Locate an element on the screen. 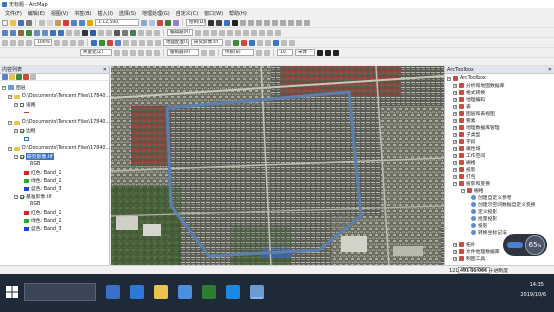 The height and width of the screenshot is (312, 554). toolbox-item: + 要素 is located at coordinates (460, 120).